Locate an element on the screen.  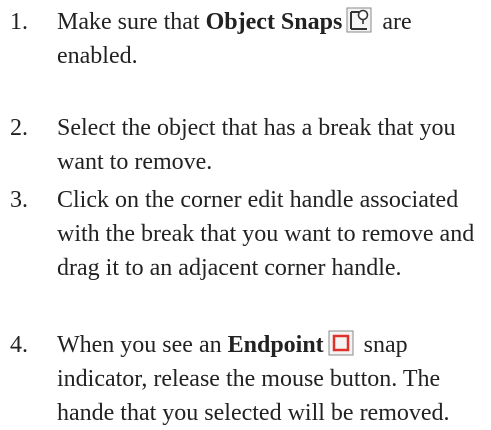
ui-term-object-snaps: Object Snaps is located at coordinates (274, 22).